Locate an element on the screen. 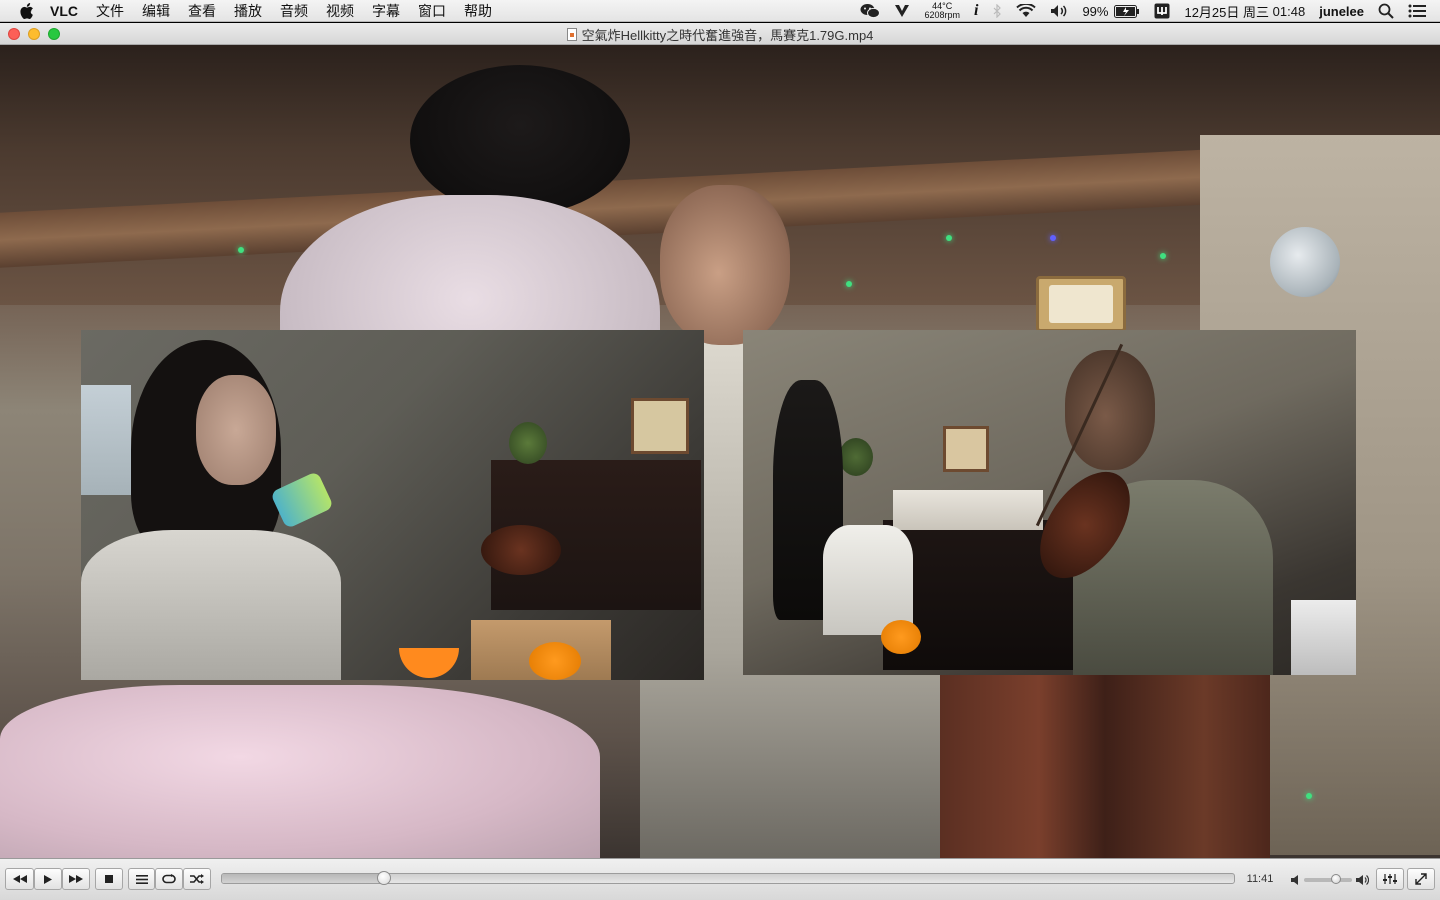  volume-knob is located at coordinates (1336, 879).